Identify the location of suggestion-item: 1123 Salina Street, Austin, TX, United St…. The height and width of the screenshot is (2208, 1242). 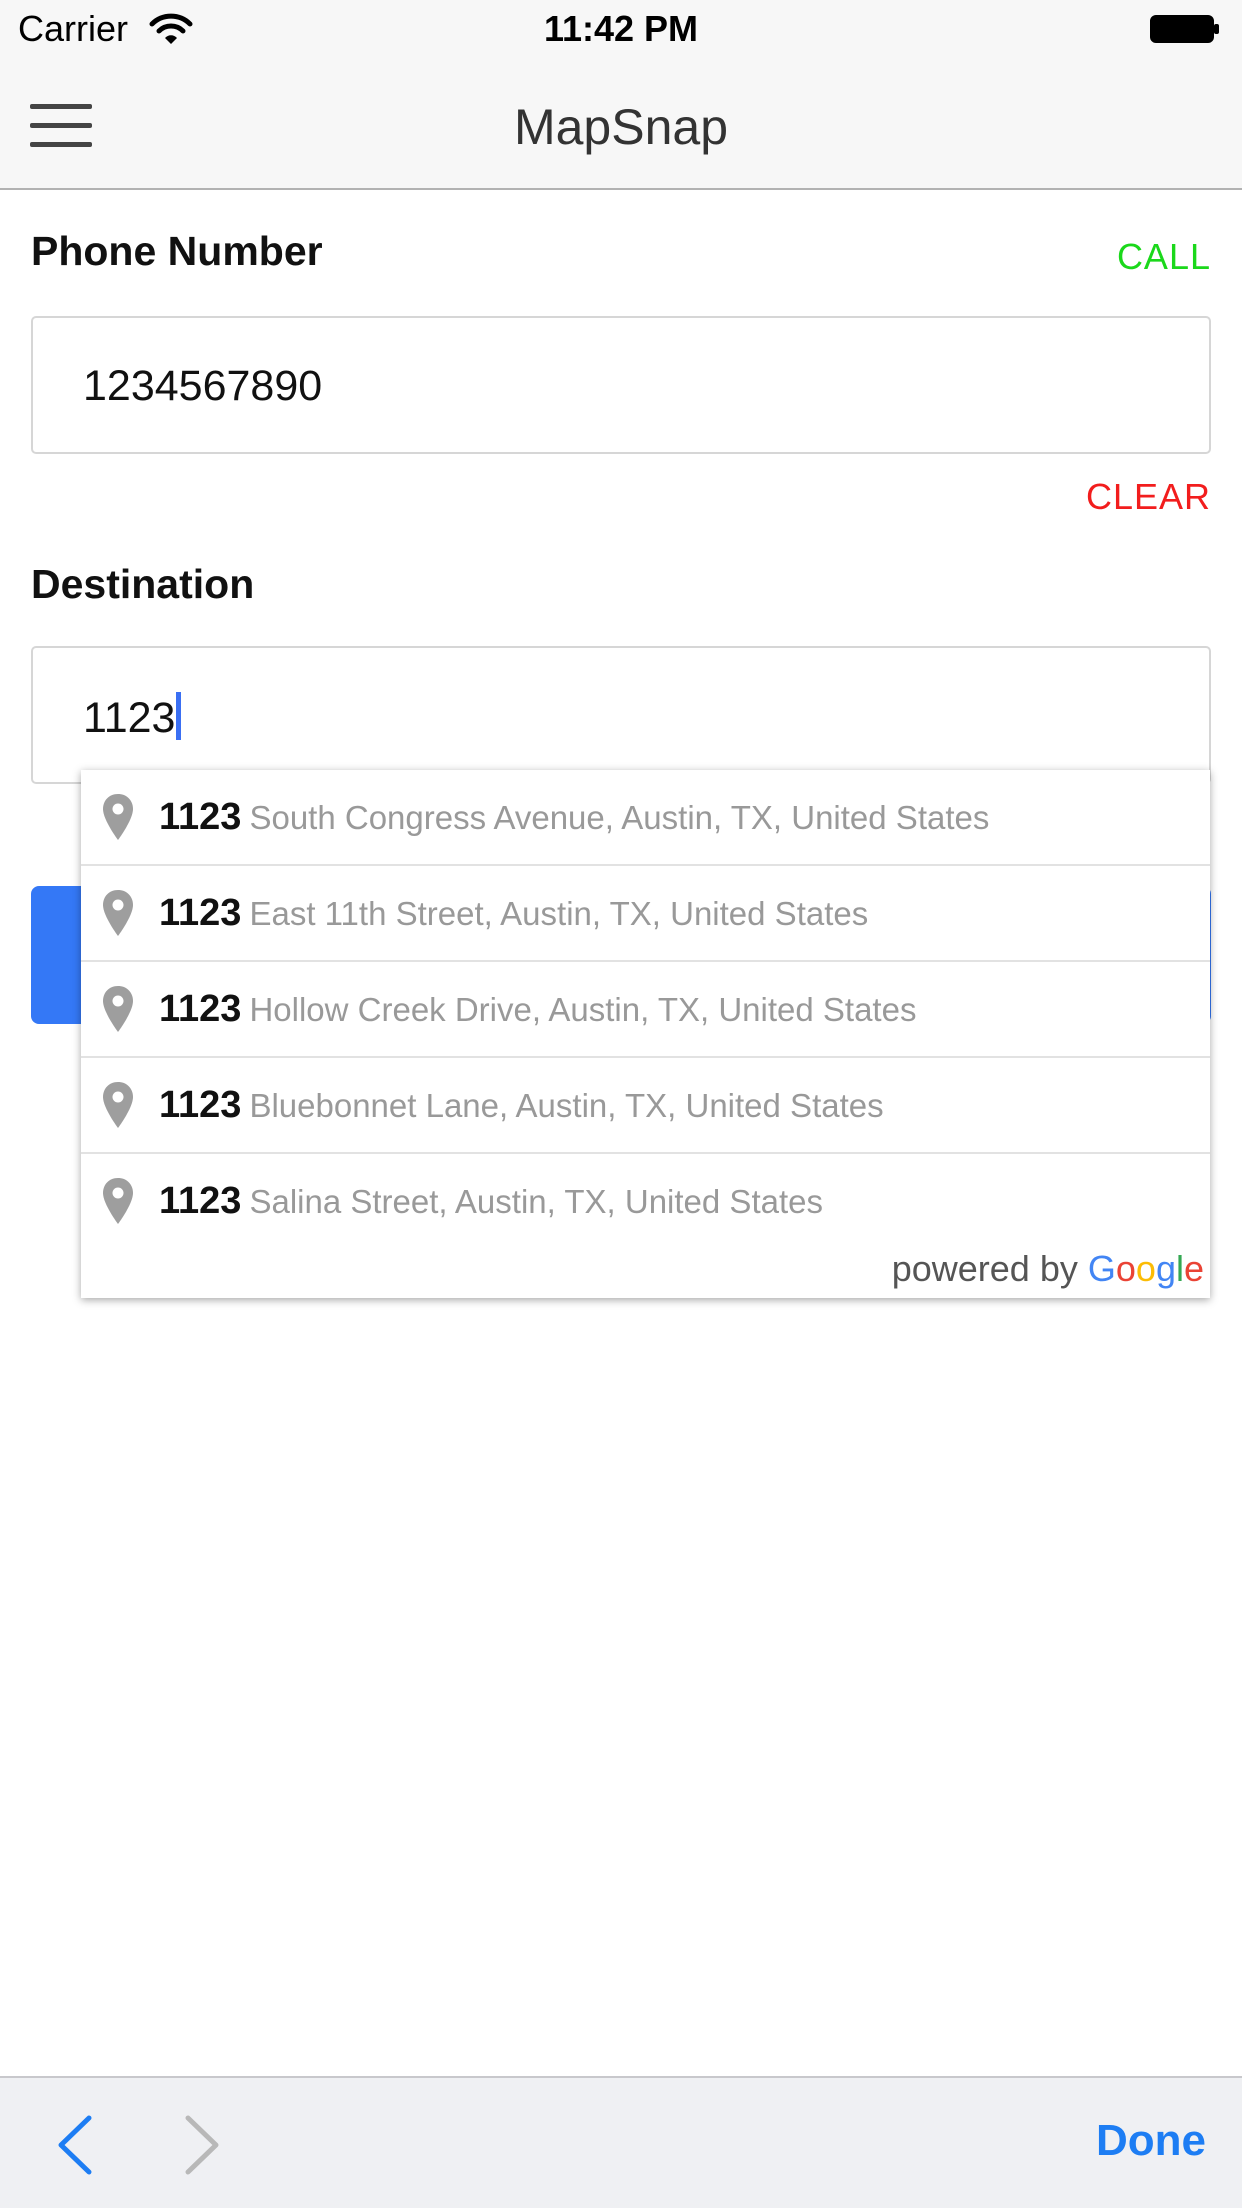
(645, 1202).